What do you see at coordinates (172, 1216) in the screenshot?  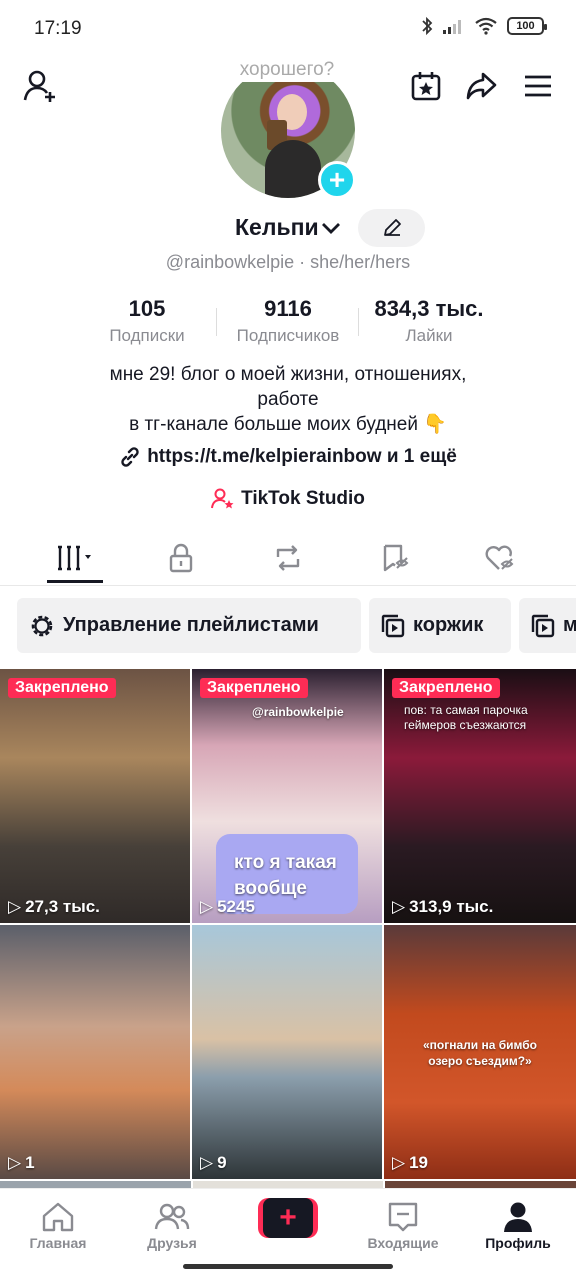 I see `friends-icon` at bounding box center [172, 1216].